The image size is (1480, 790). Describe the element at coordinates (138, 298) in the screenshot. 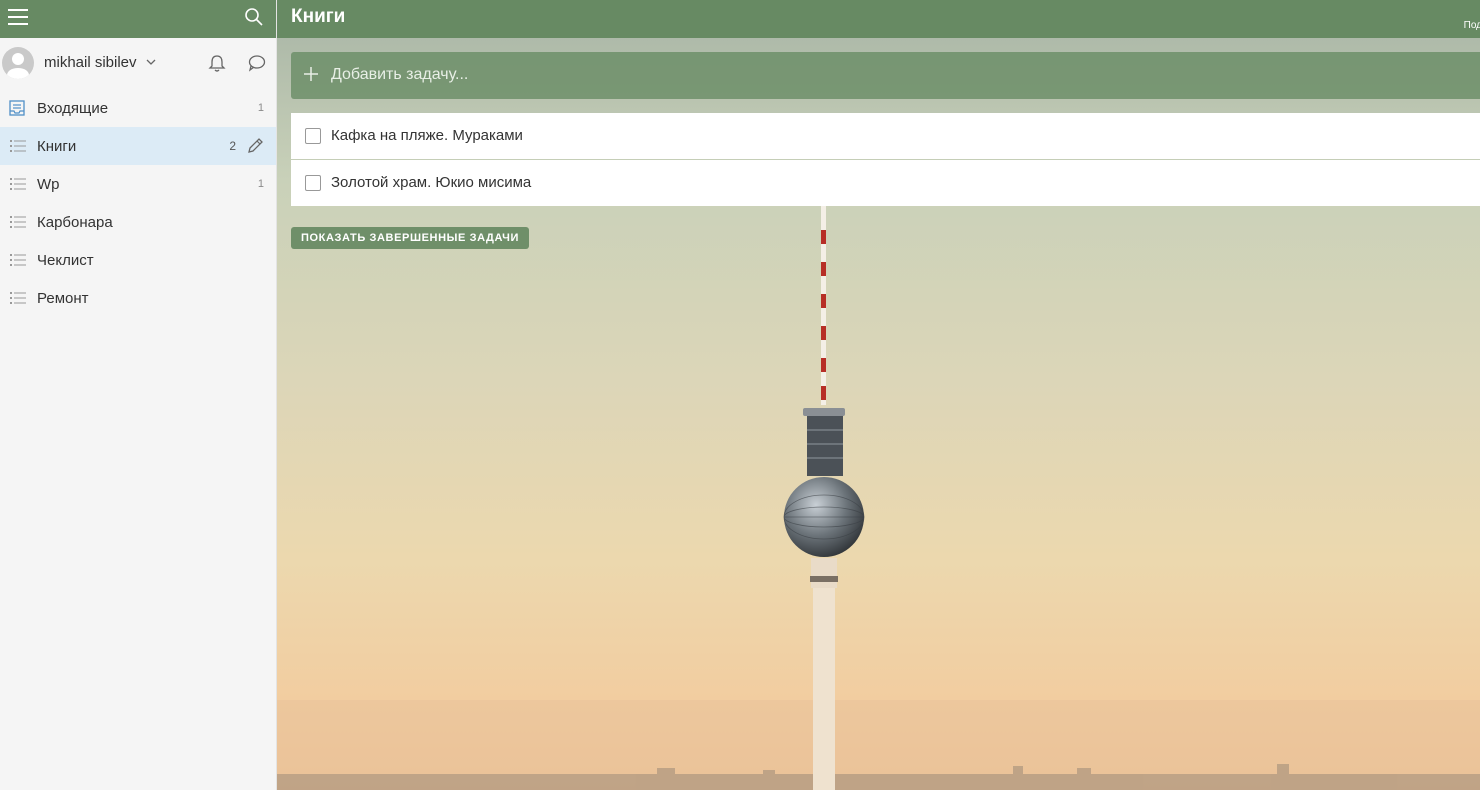

I see `sidebar-item-repair: Ремонт` at that location.